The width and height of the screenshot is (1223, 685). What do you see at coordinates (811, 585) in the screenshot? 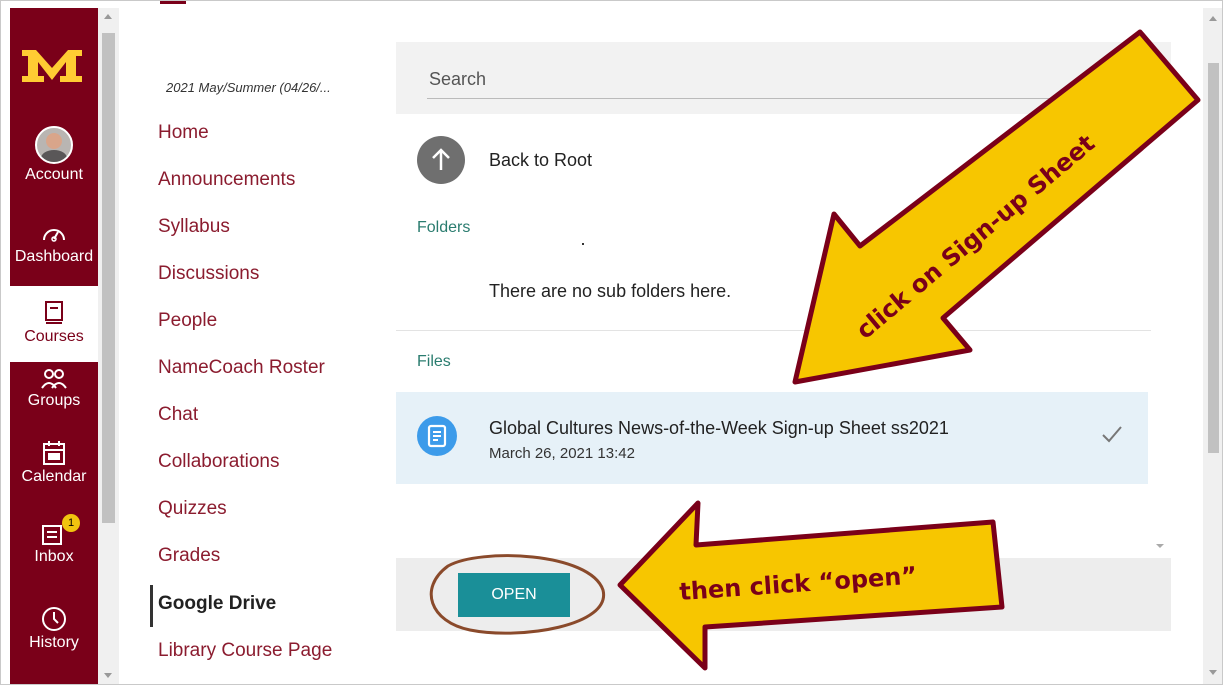
I see `annotation-arrow-bottom: then click “open”` at bounding box center [811, 585].